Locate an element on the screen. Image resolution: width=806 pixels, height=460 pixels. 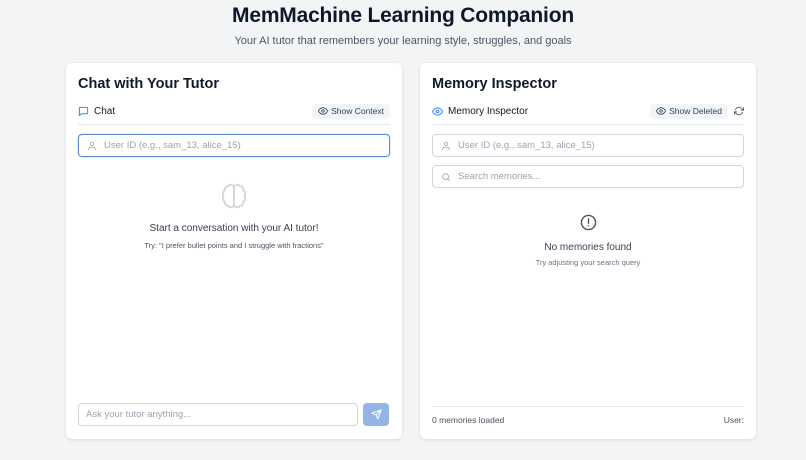
memory-tab-label: Memory Inspector is located at coordinates (488, 111).